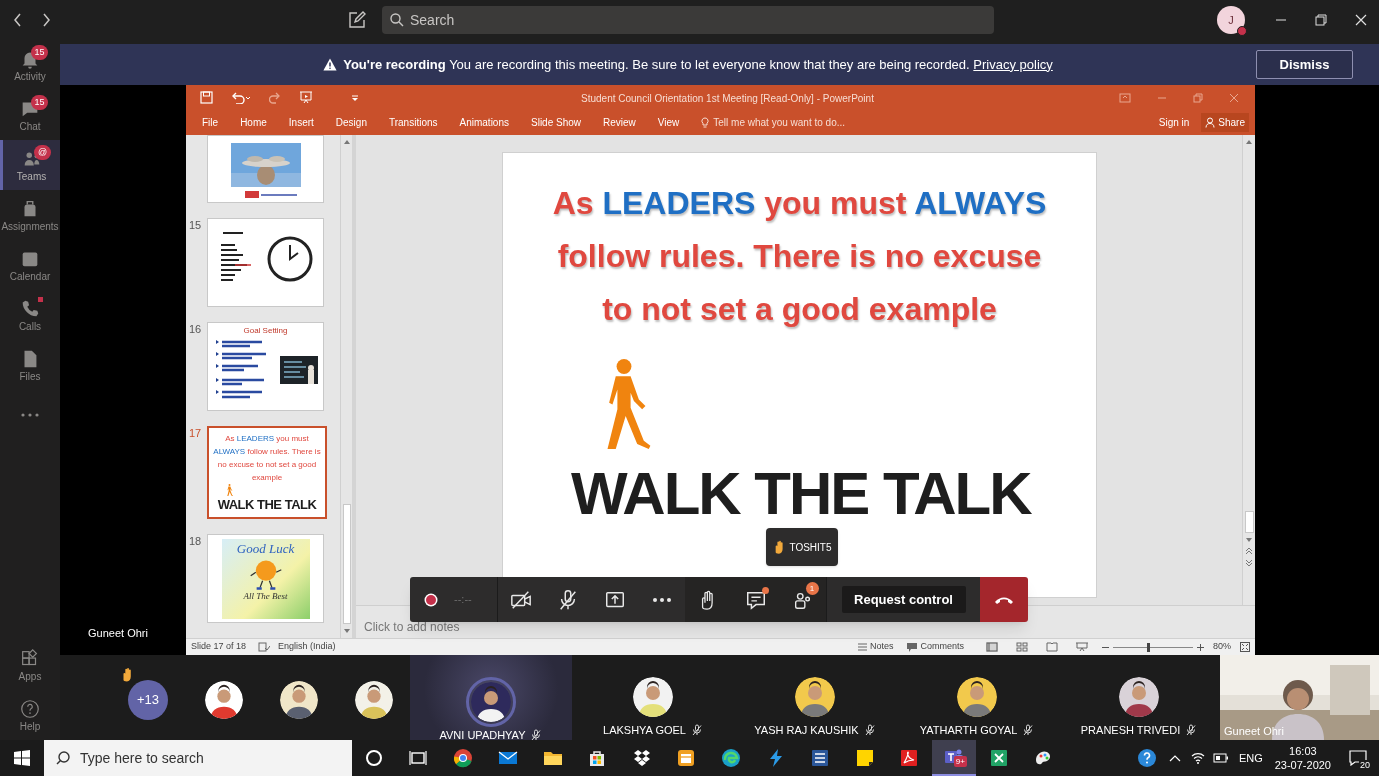 The image size is (1379, 776). Describe the element at coordinates (22, 758) in the screenshot. I see `windows-icon` at that location.